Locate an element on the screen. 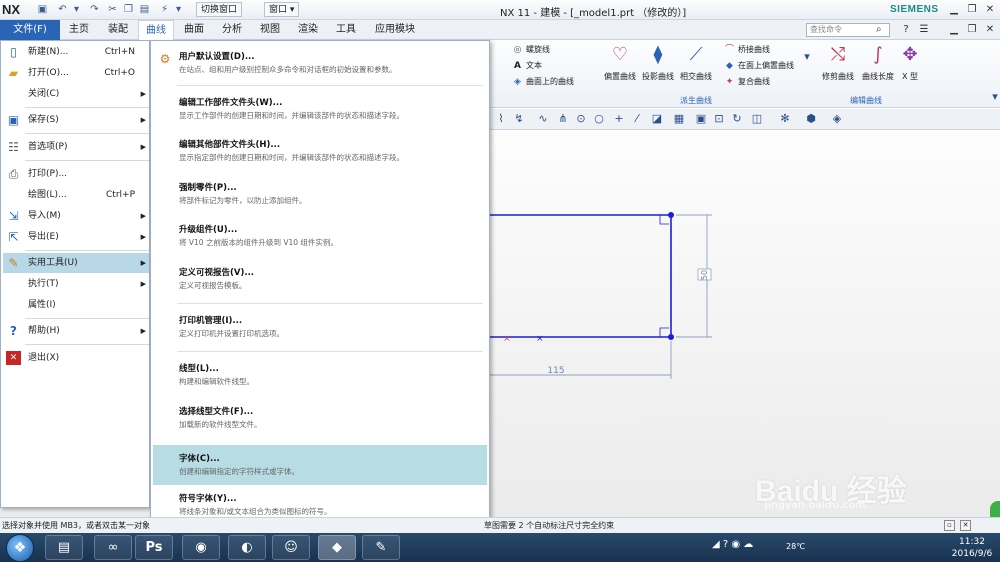 The height and width of the screenshot is (562, 1000). offset-in-face-button: ◆ 在面上偏置曲线 is located at coordinates (759, 66).